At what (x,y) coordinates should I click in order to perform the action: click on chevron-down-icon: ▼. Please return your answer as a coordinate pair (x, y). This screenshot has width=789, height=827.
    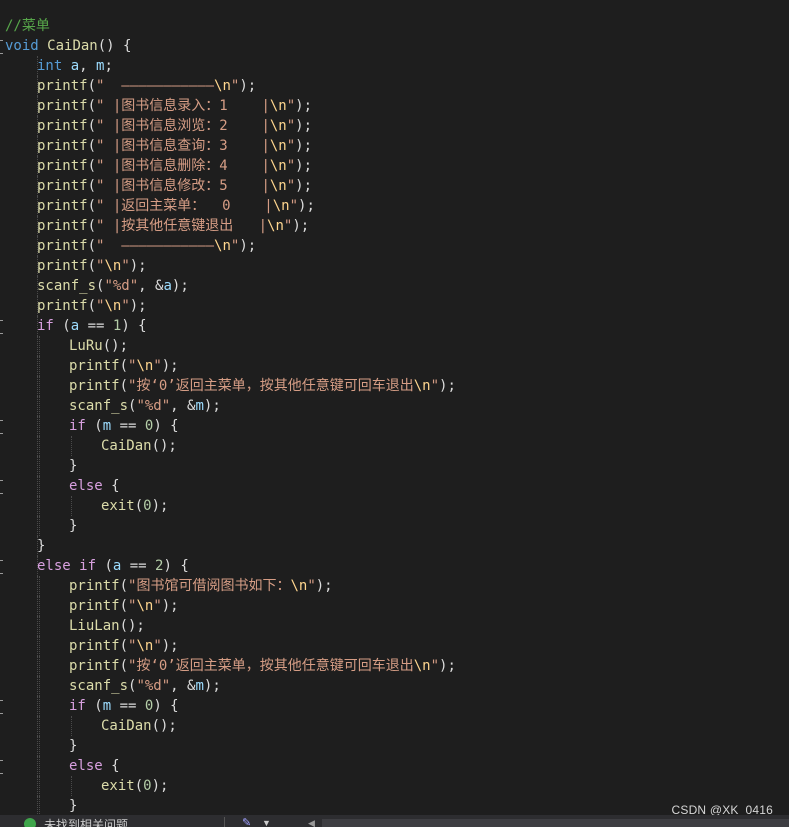
    Looking at the image, I should click on (266, 822).